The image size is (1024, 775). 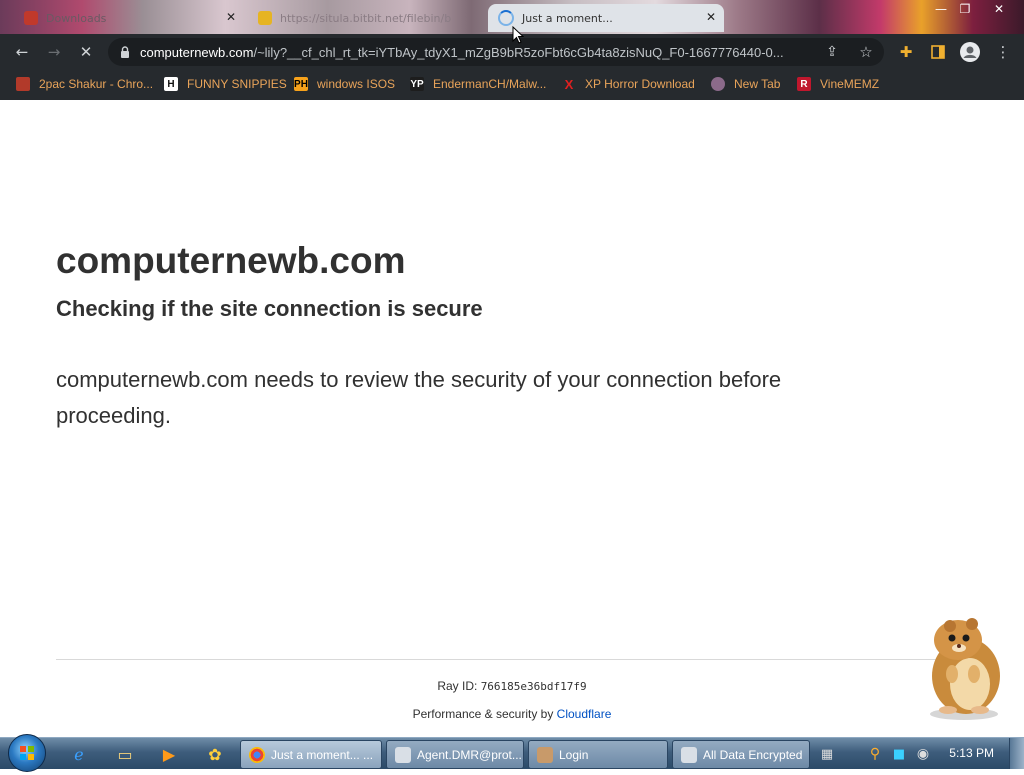 I want to click on paint-icon: ✿, so click(x=215, y=754).